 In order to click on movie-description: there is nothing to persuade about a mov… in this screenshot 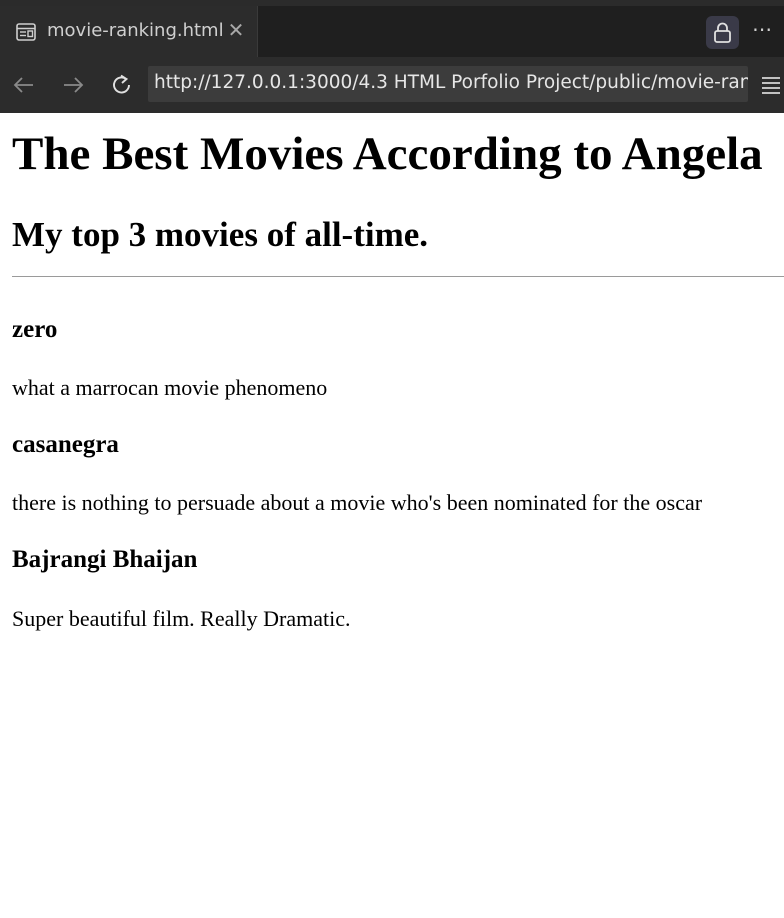, I will do `click(357, 502)`.